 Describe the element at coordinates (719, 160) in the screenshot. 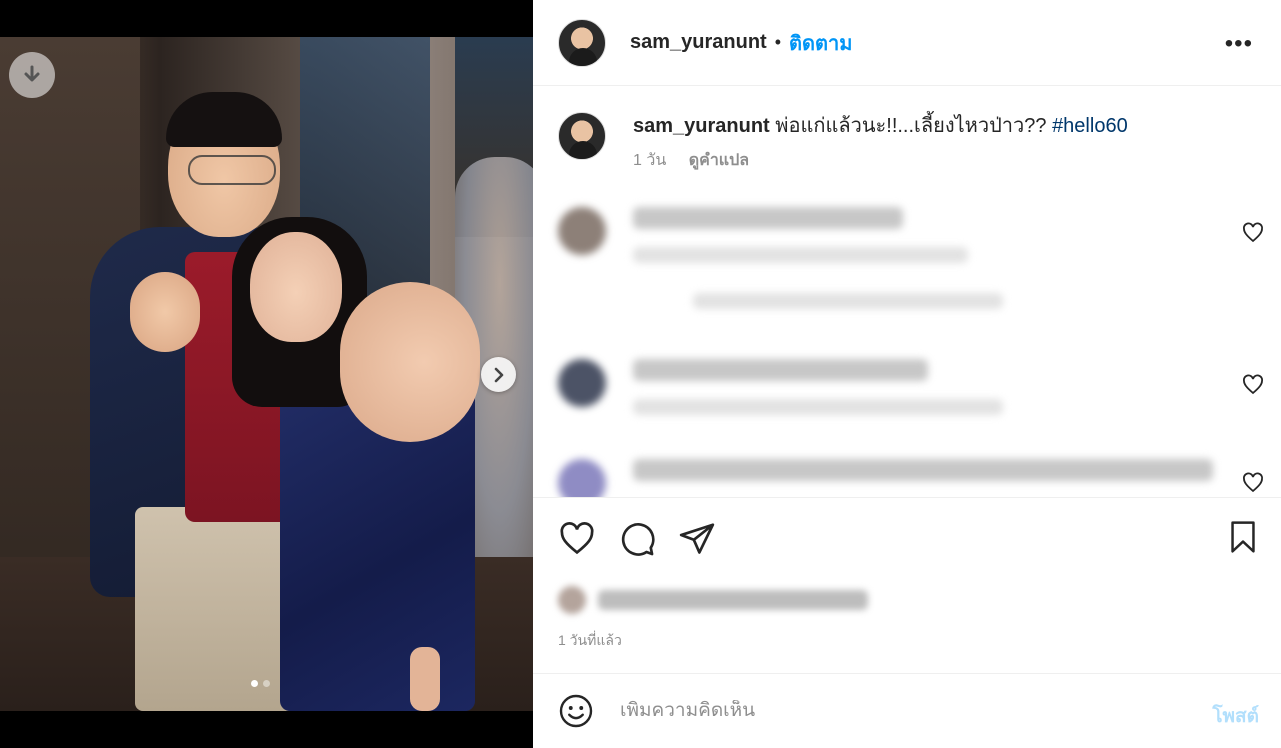

I see `see-translation-link: ดูคำแปล` at that location.